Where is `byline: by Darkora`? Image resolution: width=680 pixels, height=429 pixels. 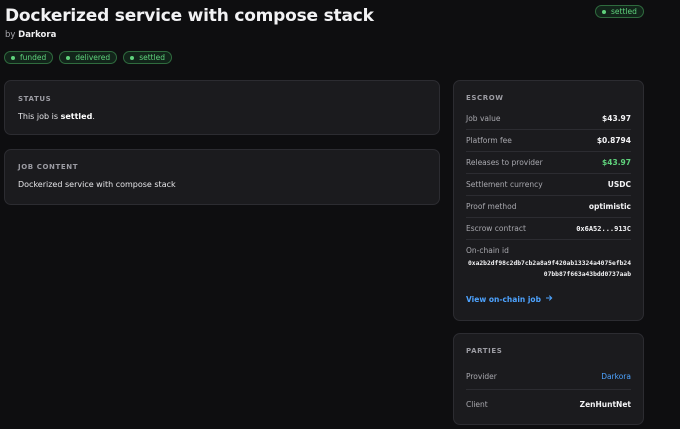 byline: by Darkora is located at coordinates (30, 35).